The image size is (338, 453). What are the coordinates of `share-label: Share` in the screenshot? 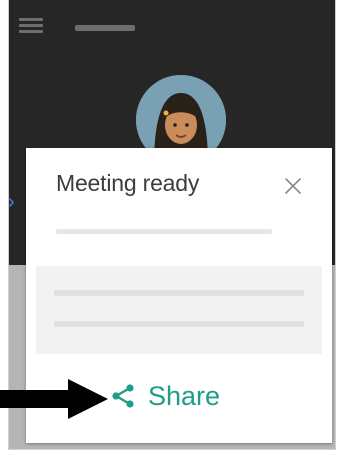 It's located at (184, 395).